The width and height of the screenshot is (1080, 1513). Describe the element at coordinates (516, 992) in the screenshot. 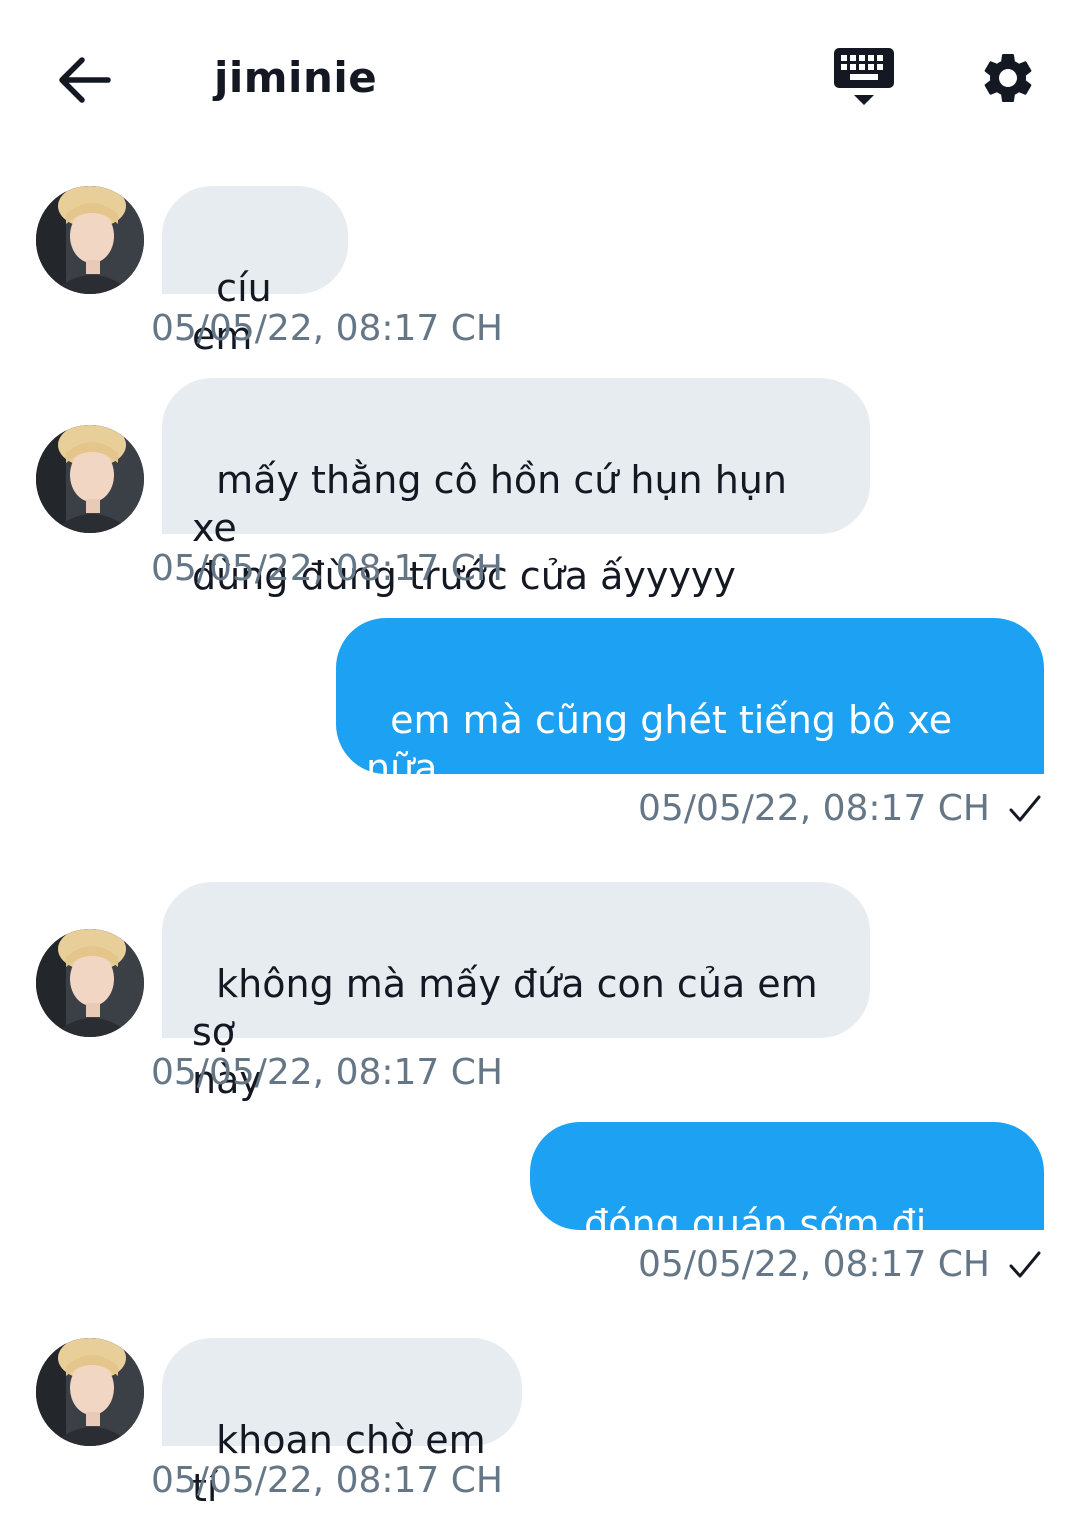

I see `incoming-message-bubble: không mà mấy đứa con của em sợ này` at that location.